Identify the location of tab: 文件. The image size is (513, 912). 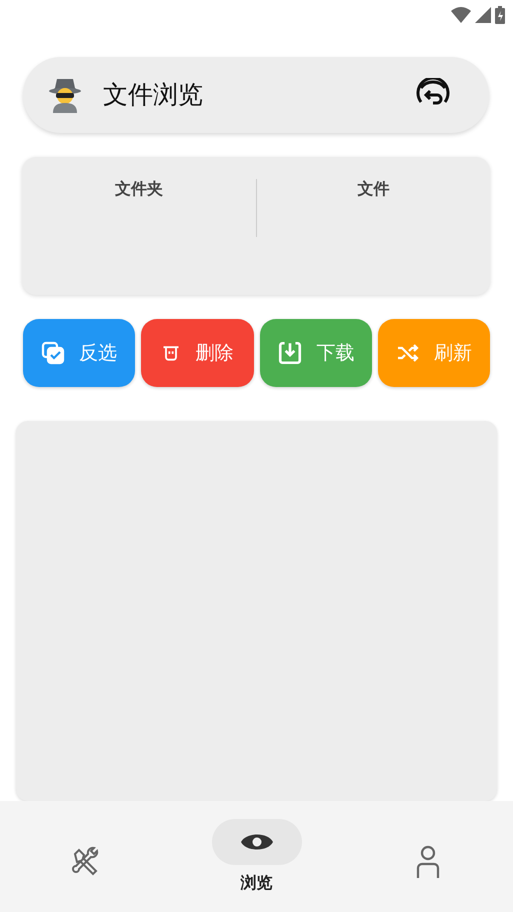
(373, 188).